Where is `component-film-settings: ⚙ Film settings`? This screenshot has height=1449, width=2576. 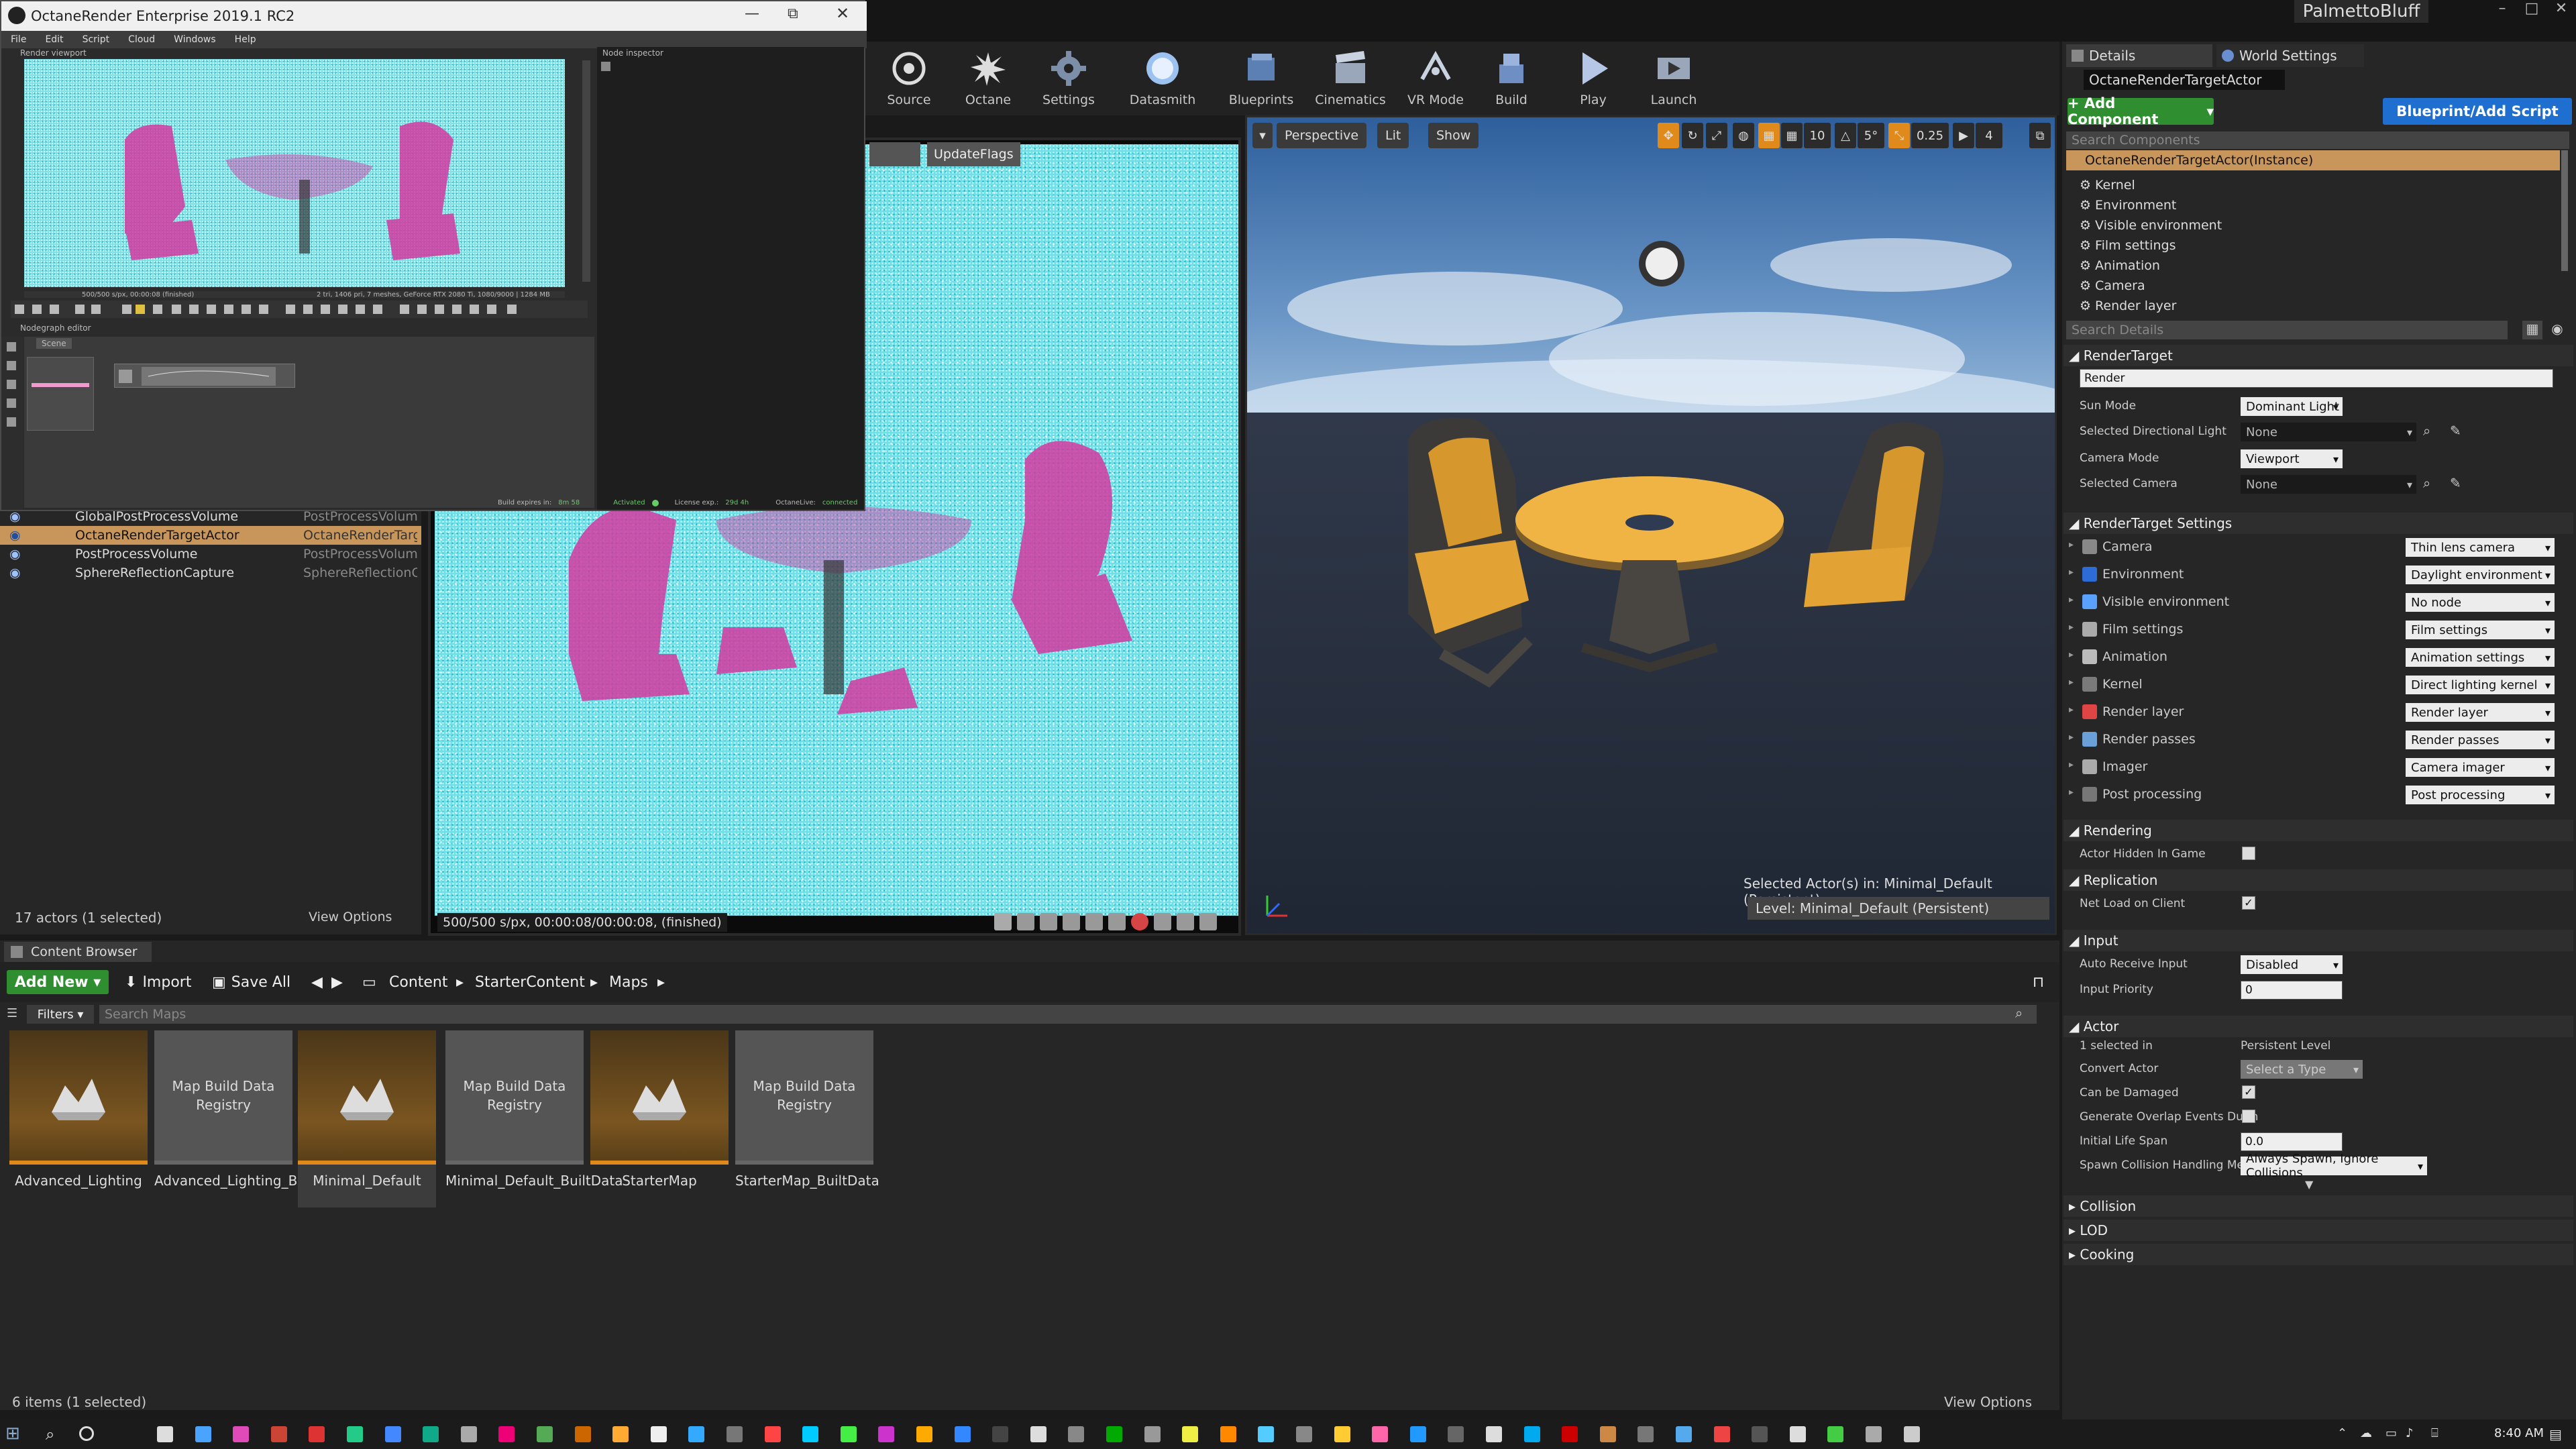 component-film-settings: ⚙ Film settings is located at coordinates (2128, 245).